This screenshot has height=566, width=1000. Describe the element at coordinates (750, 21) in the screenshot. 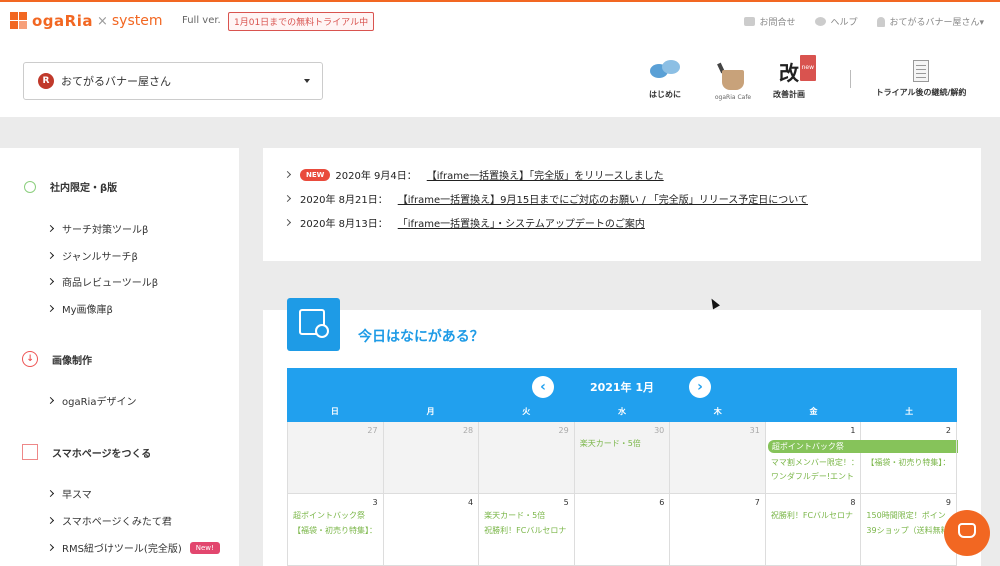

I see `mail-icon` at that location.